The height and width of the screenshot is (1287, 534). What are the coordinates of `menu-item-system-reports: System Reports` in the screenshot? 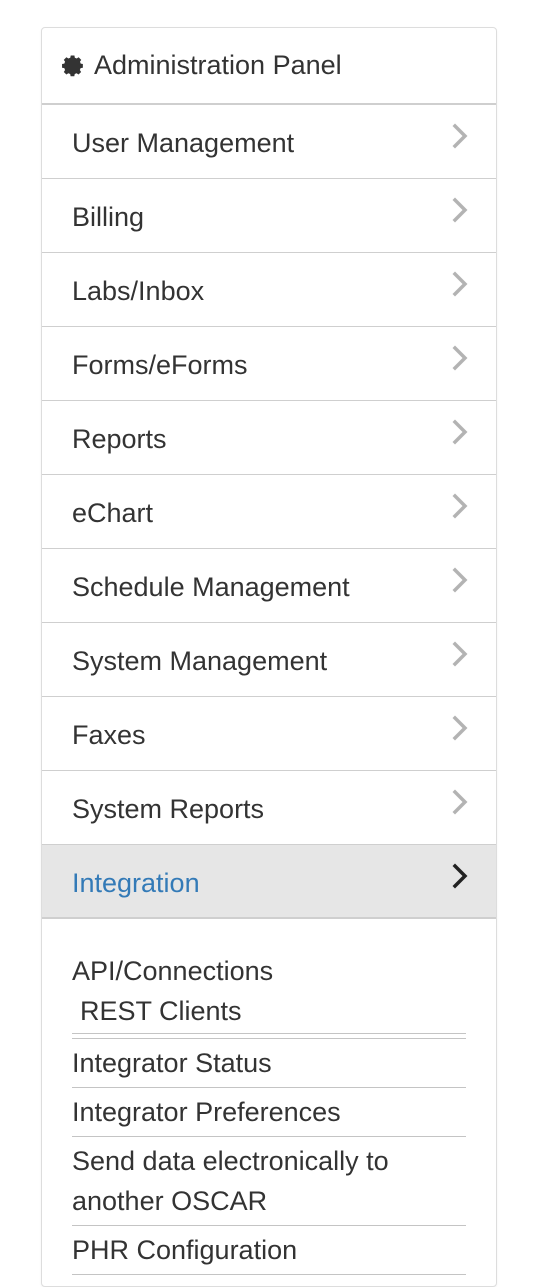 It's located at (269, 808).